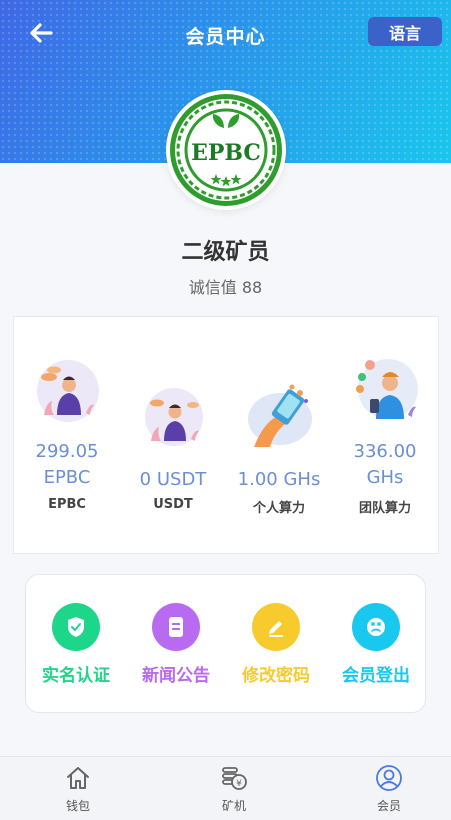 The width and height of the screenshot is (451, 820). What do you see at coordinates (67, 504) in the screenshot?
I see `stat-label: EPBC` at bounding box center [67, 504].